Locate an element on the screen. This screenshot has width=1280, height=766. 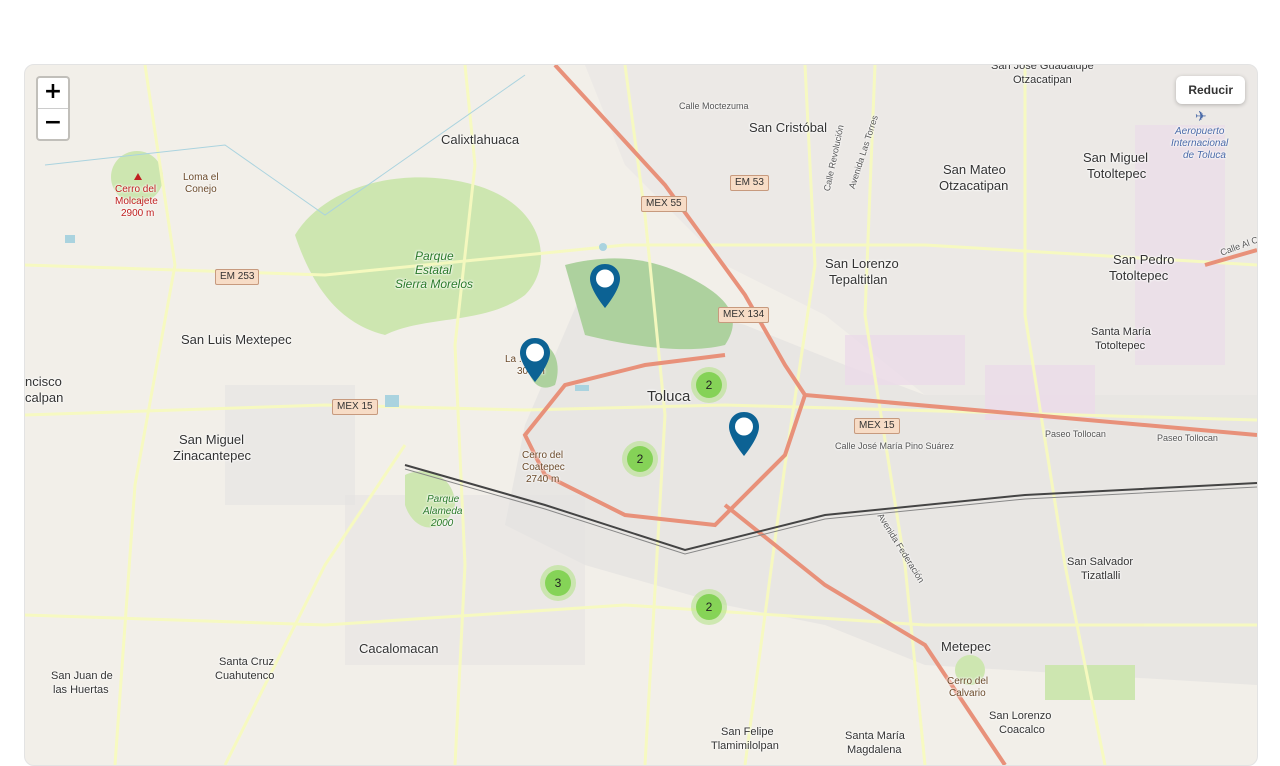
place-label: Zinacantepec is located at coordinates (212, 455).